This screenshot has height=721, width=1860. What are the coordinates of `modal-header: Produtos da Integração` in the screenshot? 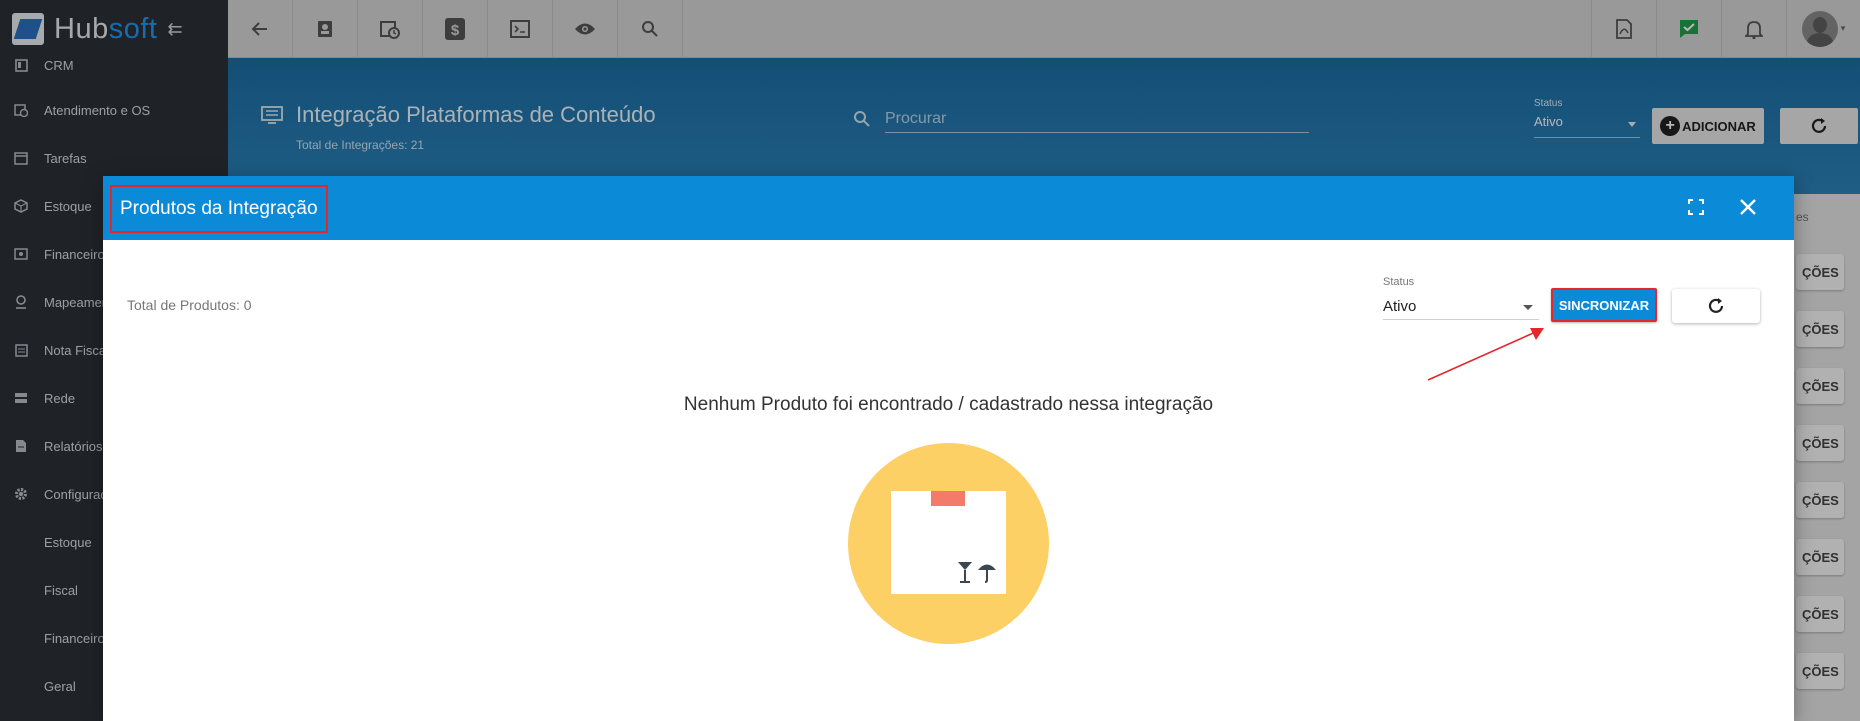 It's located at (948, 208).